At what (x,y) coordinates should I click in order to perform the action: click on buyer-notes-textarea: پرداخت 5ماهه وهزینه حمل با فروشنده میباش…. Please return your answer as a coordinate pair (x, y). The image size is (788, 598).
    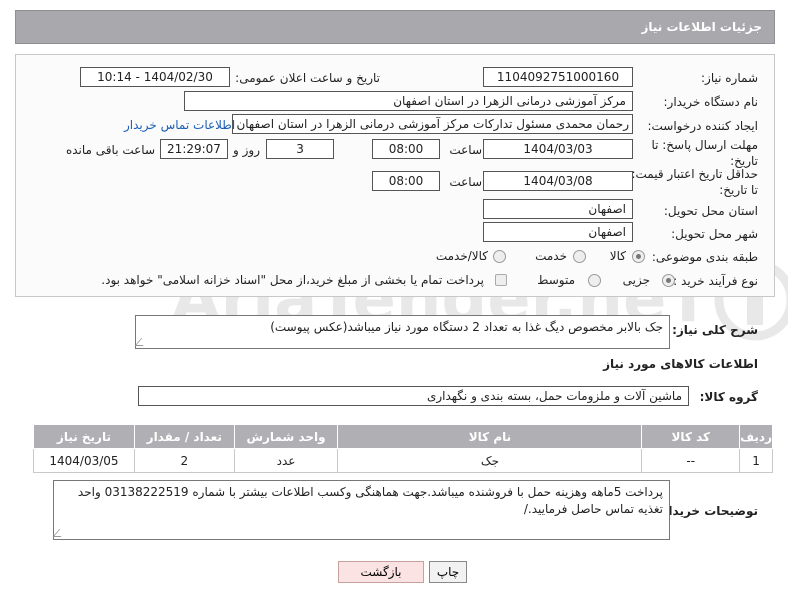
    Looking at the image, I should click on (361, 510).